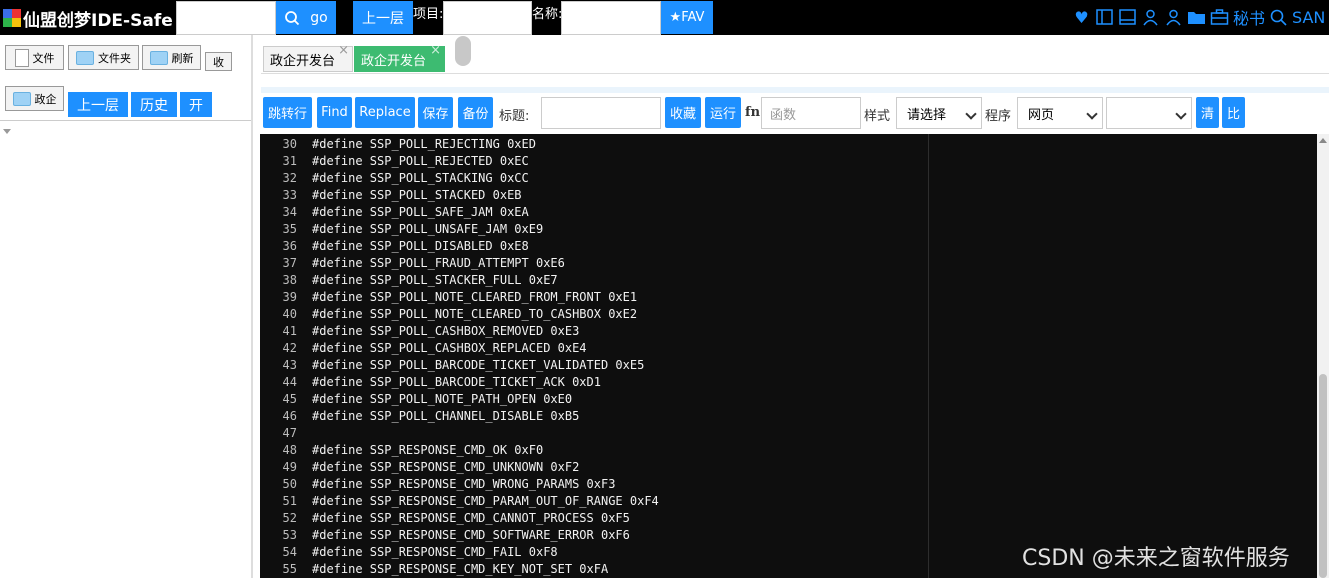 This screenshot has height=578, width=1329. What do you see at coordinates (1233, 112) in the screenshot?
I see `compare-button: 比` at bounding box center [1233, 112].